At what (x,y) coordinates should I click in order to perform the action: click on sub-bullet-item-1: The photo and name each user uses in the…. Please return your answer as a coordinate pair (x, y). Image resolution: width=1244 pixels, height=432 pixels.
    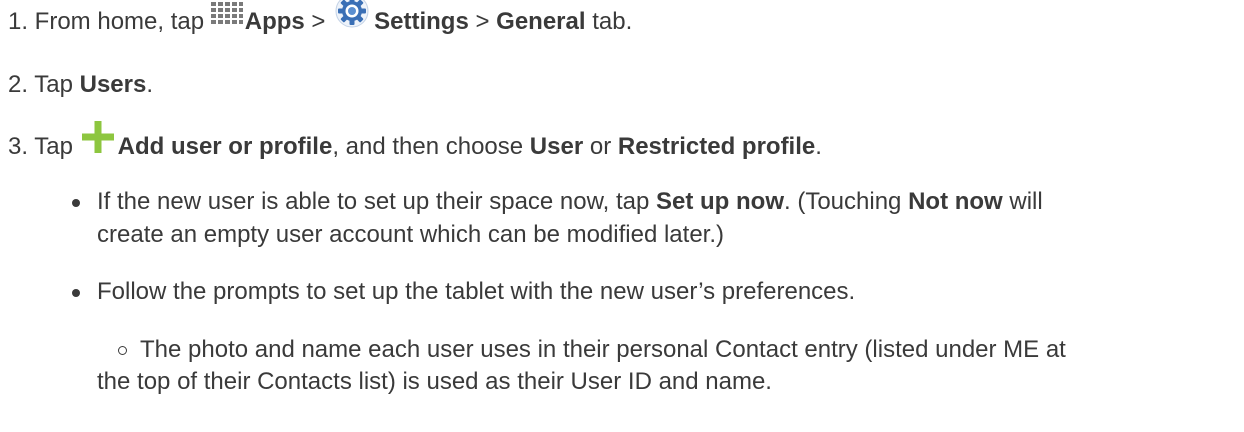
    Looking at the image, I should click on (603, 349).